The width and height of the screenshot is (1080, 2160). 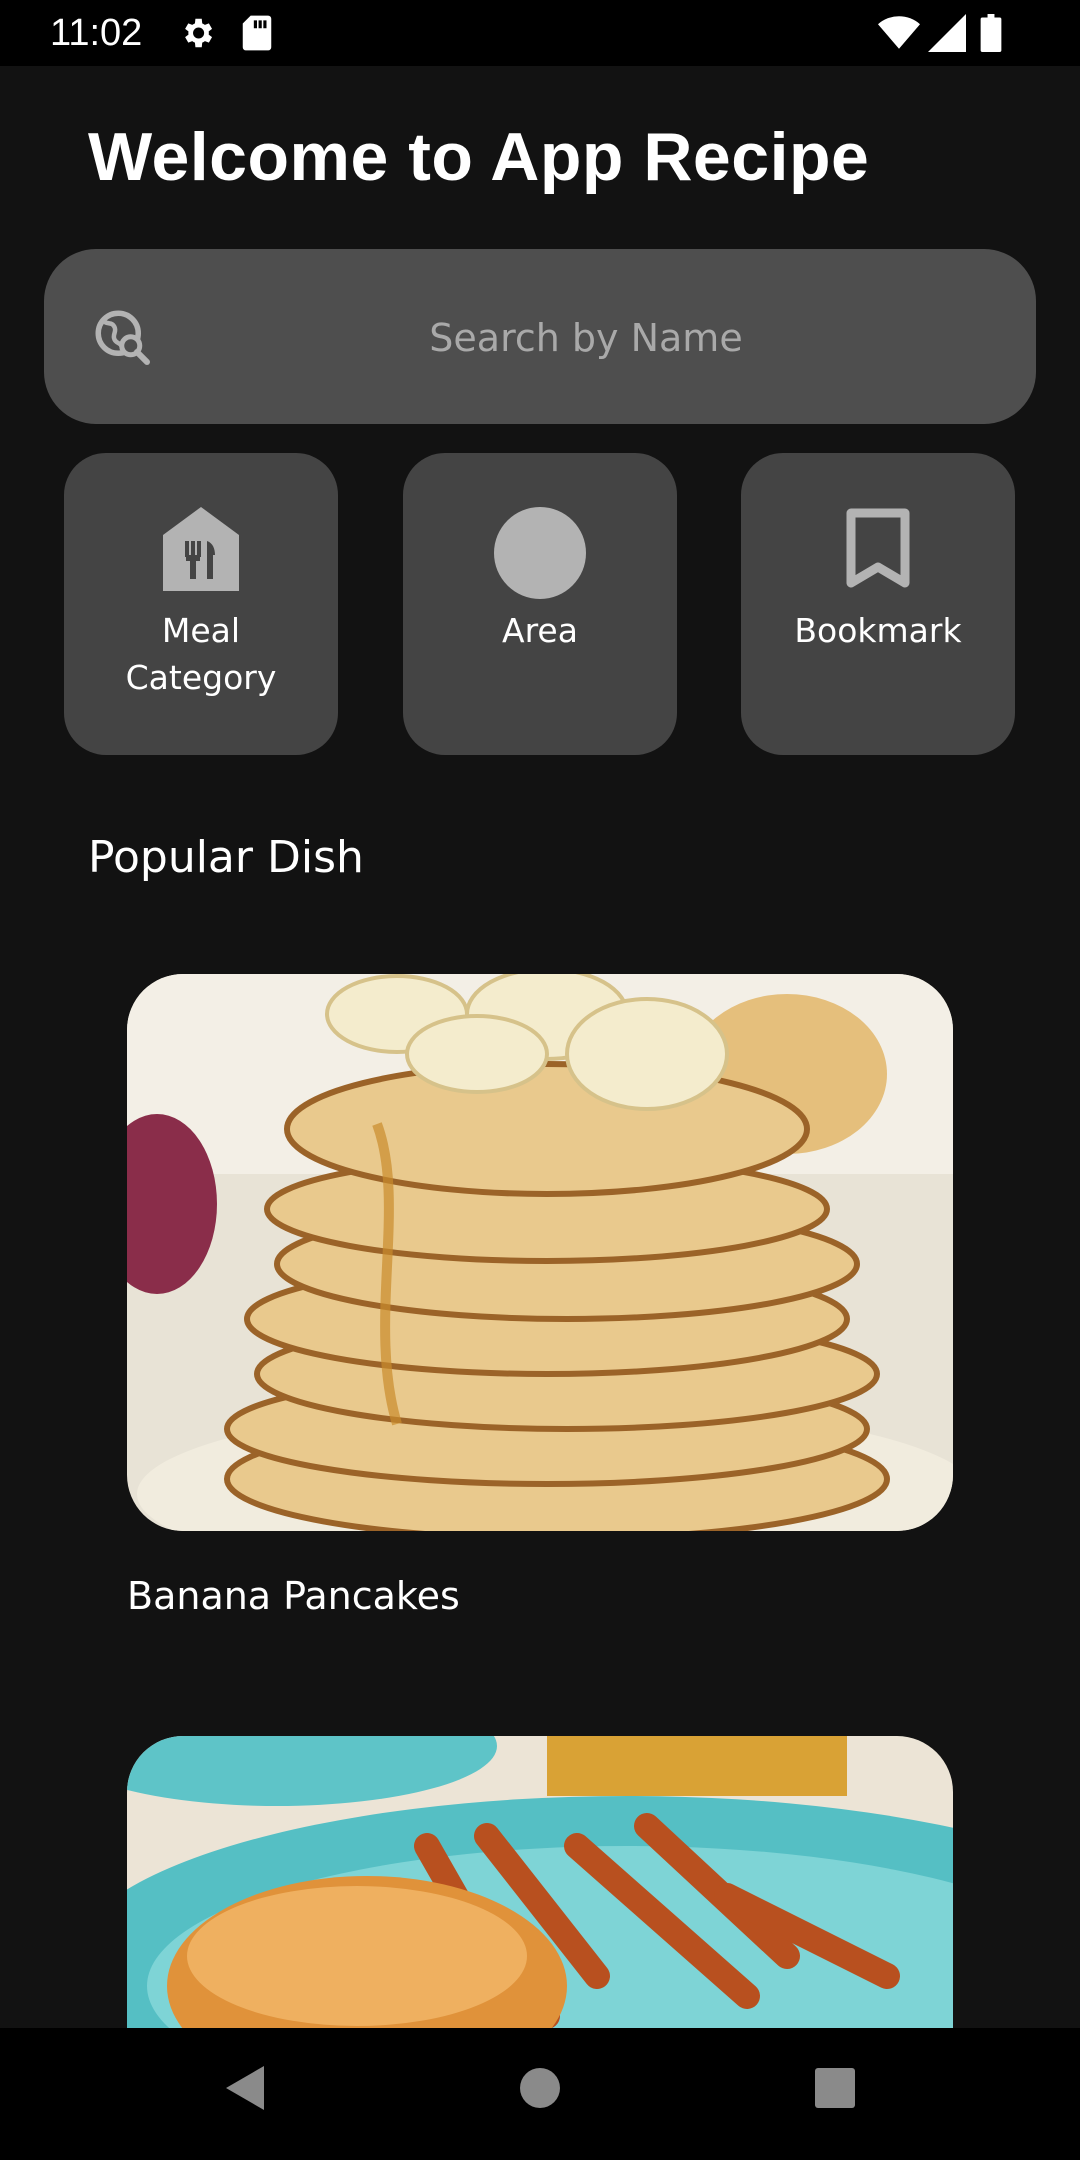 What do you see at coordinates (199, 33) in the screenshot?
I see `gear-icon` at bounding box center [199, 33].